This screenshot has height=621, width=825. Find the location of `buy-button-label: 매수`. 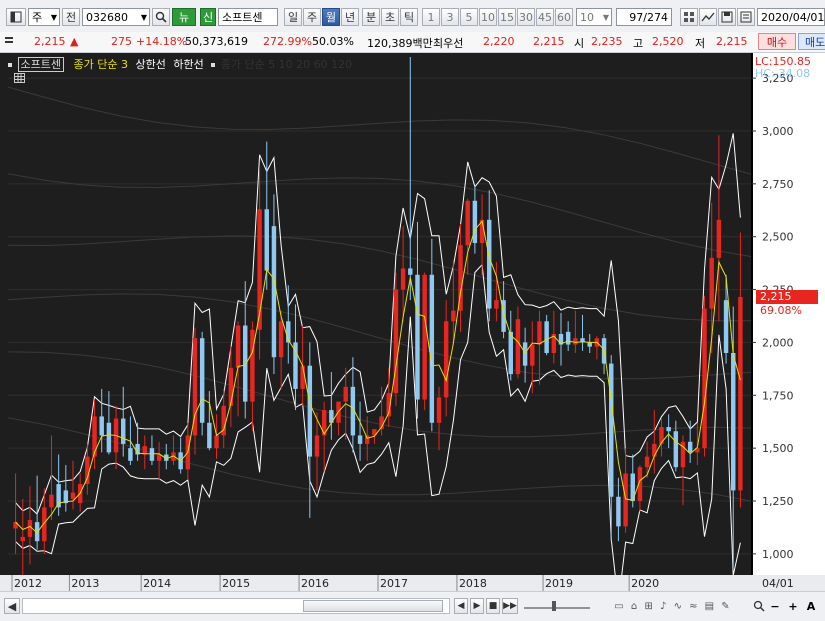

buy-button-label: 매수 is located at coordinates (777, 42).